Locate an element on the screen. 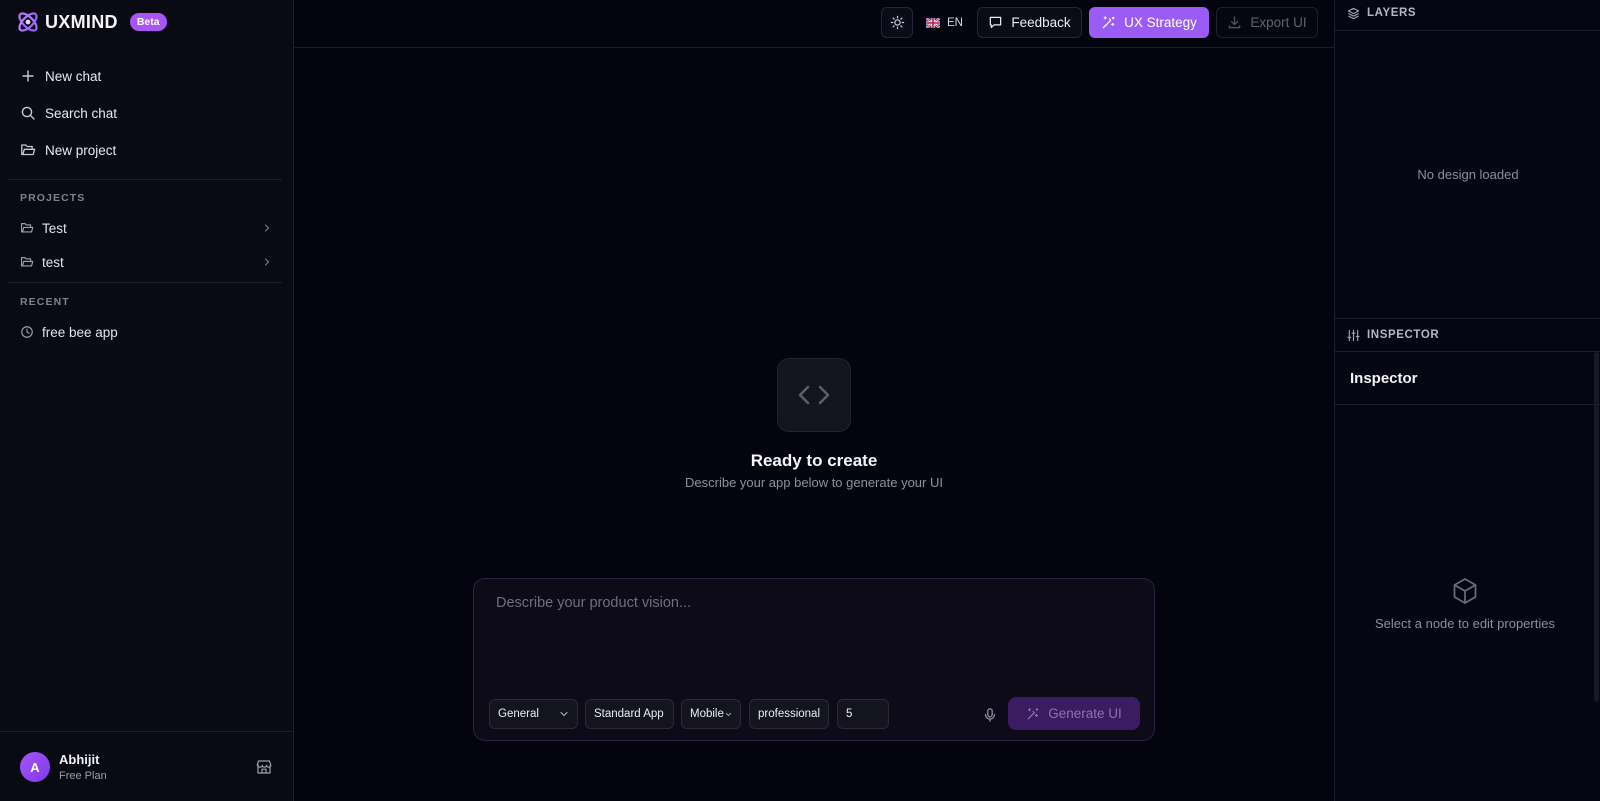  feedback-label: Feedback is located at coordinates (1041, 22).